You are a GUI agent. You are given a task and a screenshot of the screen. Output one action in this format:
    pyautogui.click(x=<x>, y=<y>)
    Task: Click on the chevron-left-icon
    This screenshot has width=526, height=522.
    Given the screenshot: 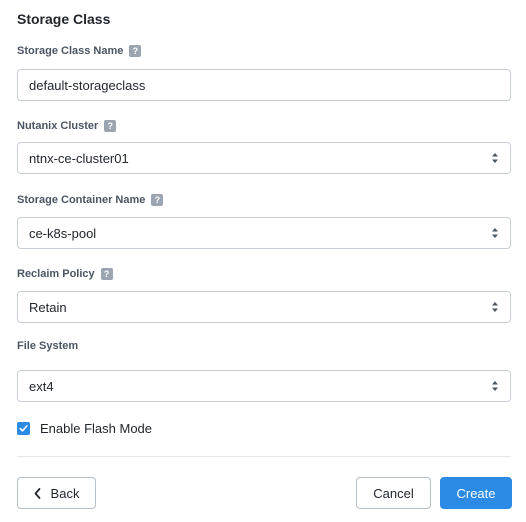 What is the action you would take?
    pyautogui.click(x=37, y=493)
    